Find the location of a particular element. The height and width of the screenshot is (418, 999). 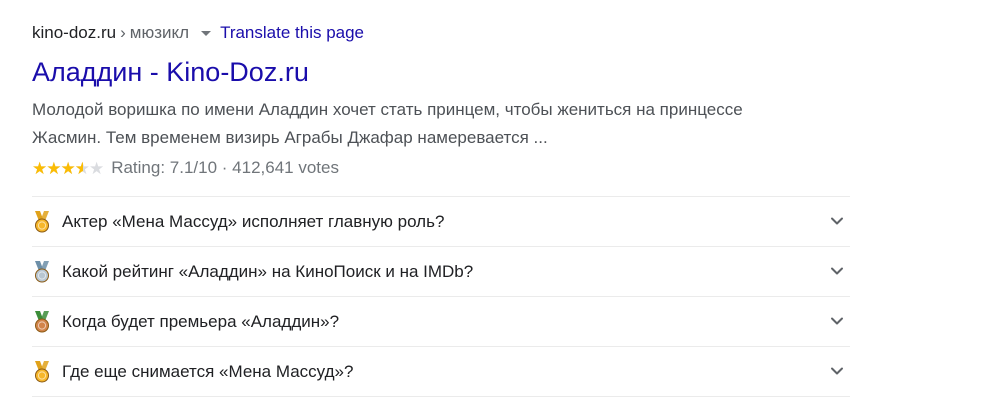

faq-question-text: Когда будет премьера «Аладдин»? is located at coordinates (201, 321).